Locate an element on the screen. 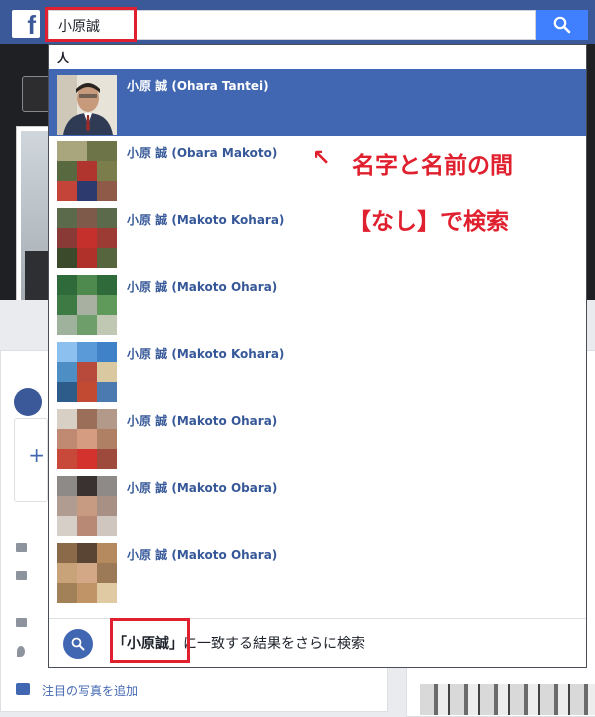 The height and width of the screenshot is (717, 595). globe-icon is located at coordinates (28, 402).